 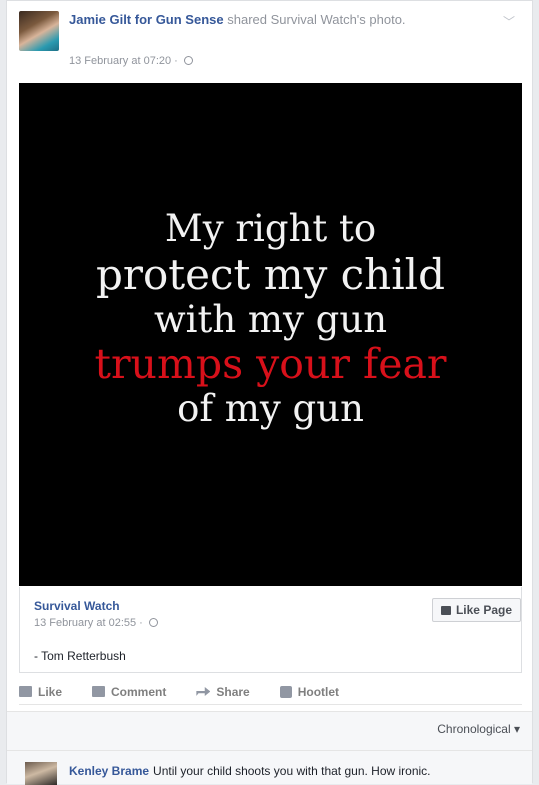 What do you see at coordinates (509, 21) in the screenshot?
I see `chevron-down-icon: ﹀` at bounding box center [509, 21].